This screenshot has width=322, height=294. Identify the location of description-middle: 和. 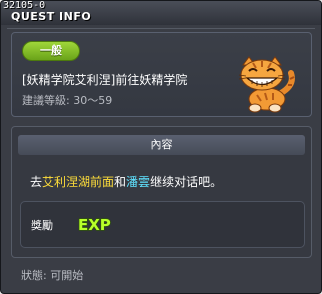
(120, 182).